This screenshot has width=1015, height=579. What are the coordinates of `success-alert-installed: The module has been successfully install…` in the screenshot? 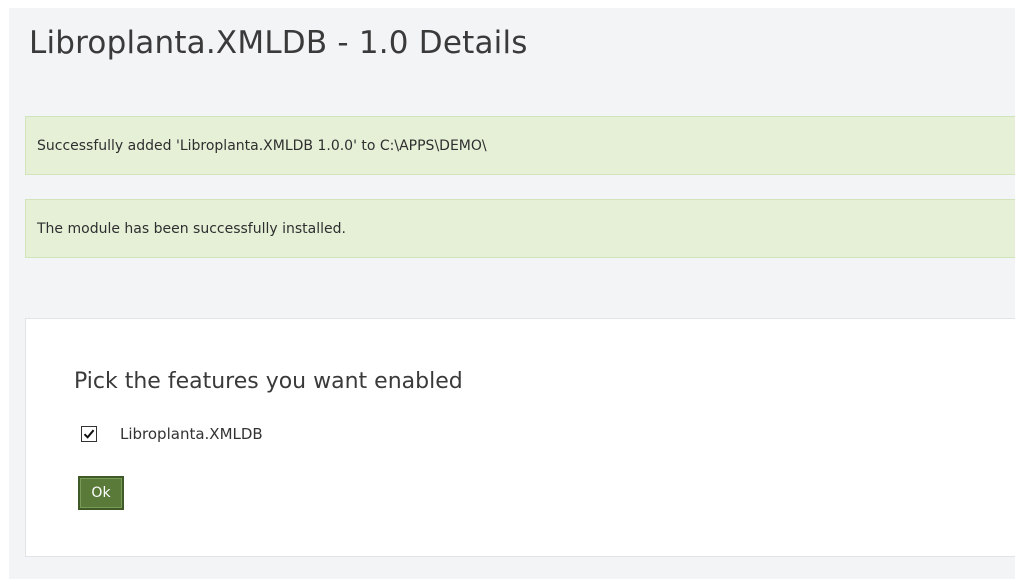 It's located at (520, 228).